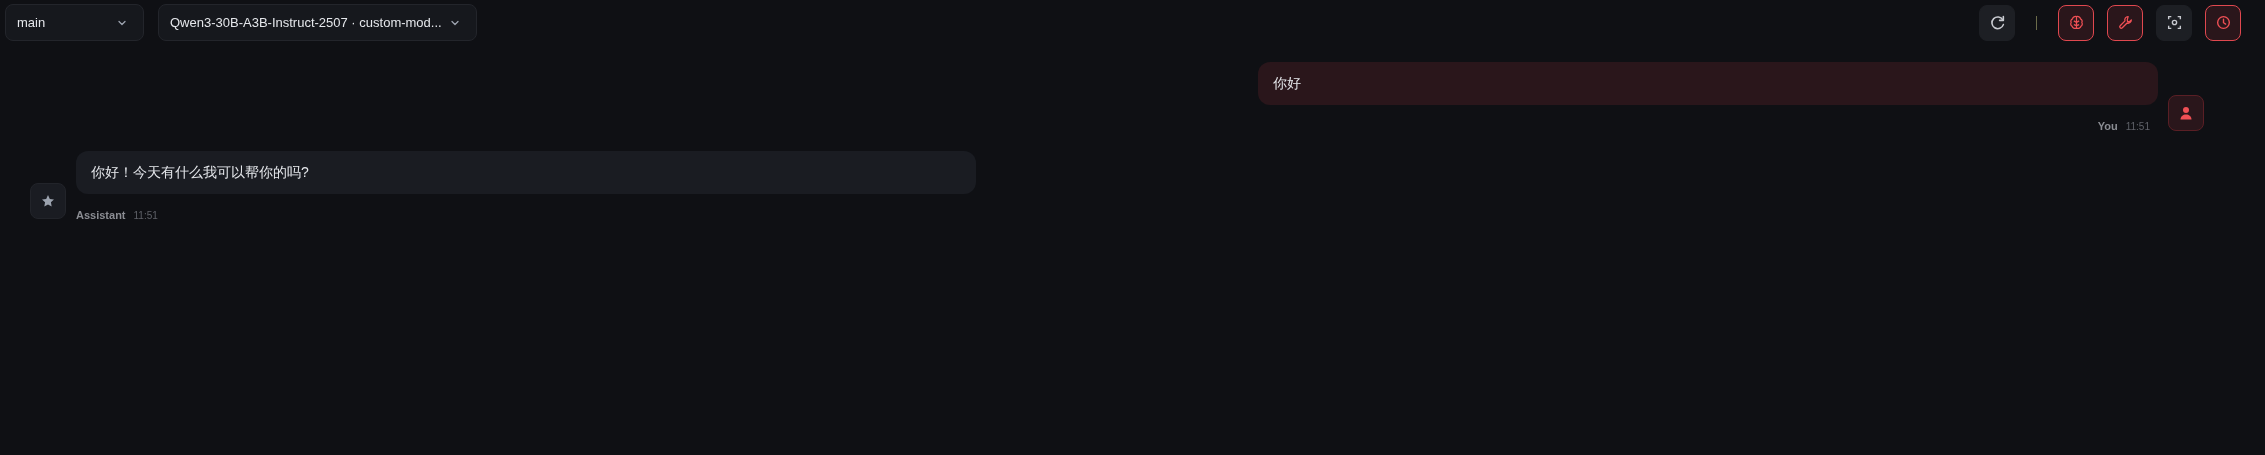  I want to click on brain-icon, so click(2076, 22).